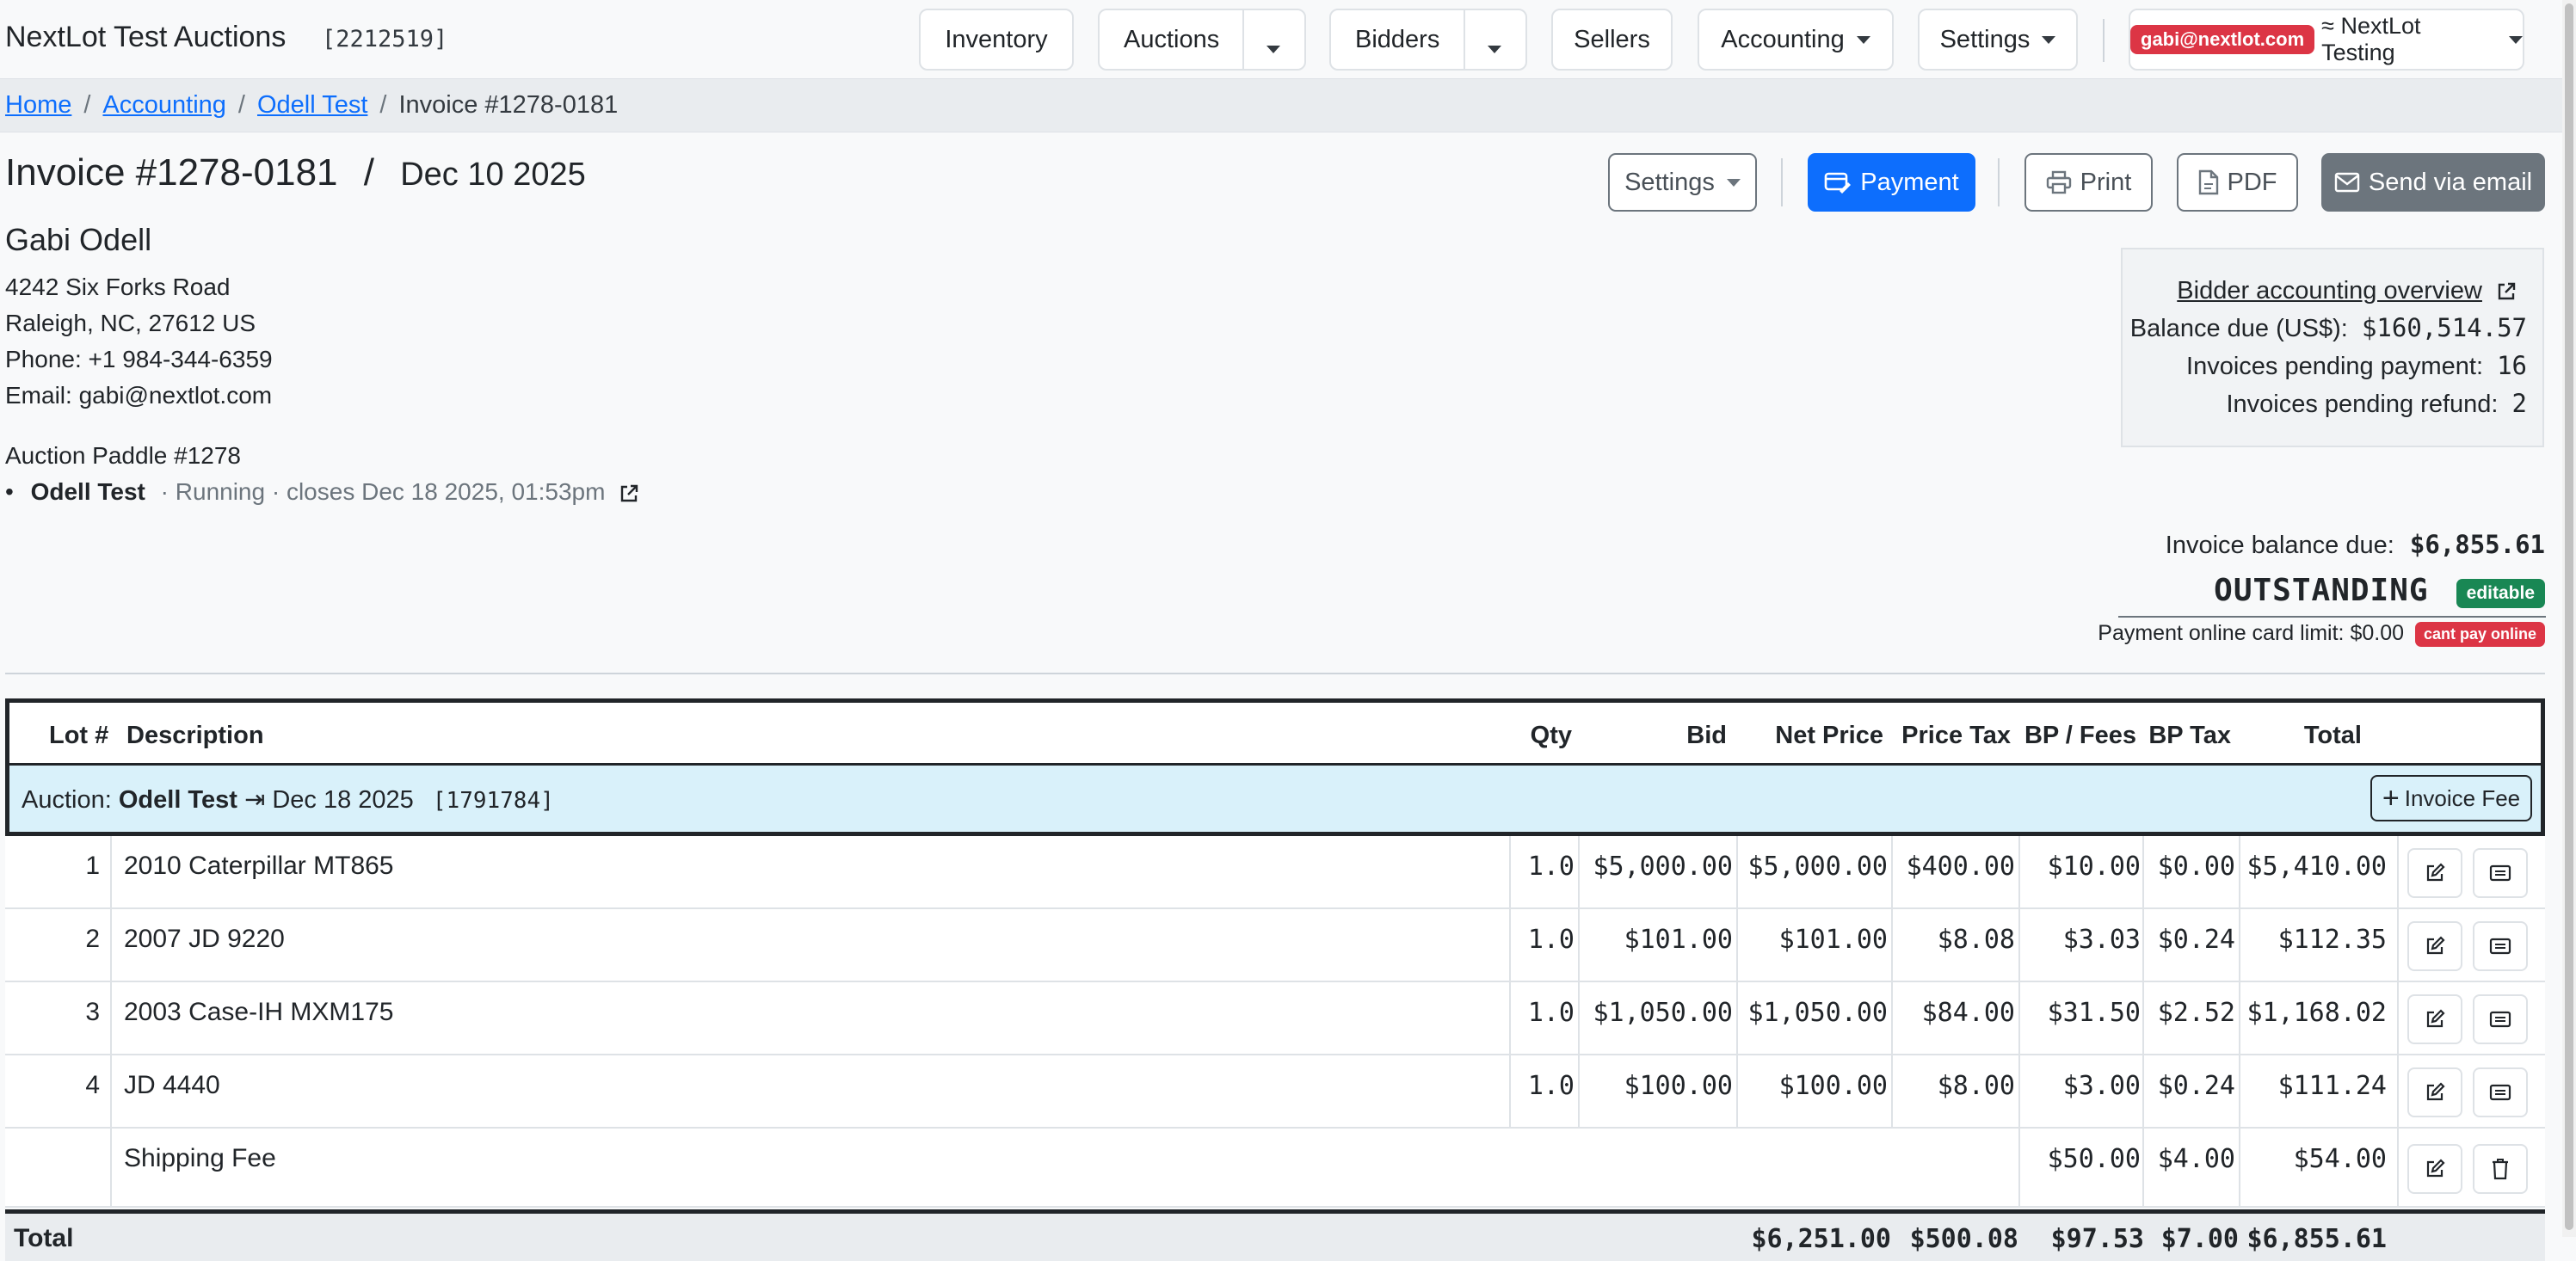 This screenshot has height=1261, width=2576. I want to click on details-card-icon, so click(2500, 1020).